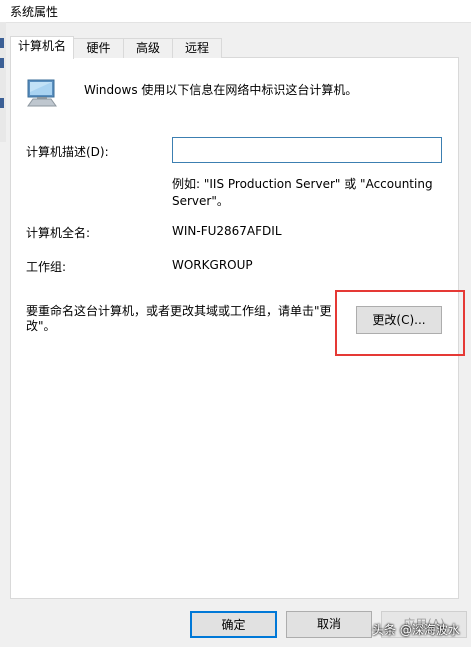 Image resolution: width=471 pixels, height=647 pixels. I want to click on rename-instructions: 要重命名这台计算机，或者更改其域或工作组，请单击"更 改"。, so click(180, 319).